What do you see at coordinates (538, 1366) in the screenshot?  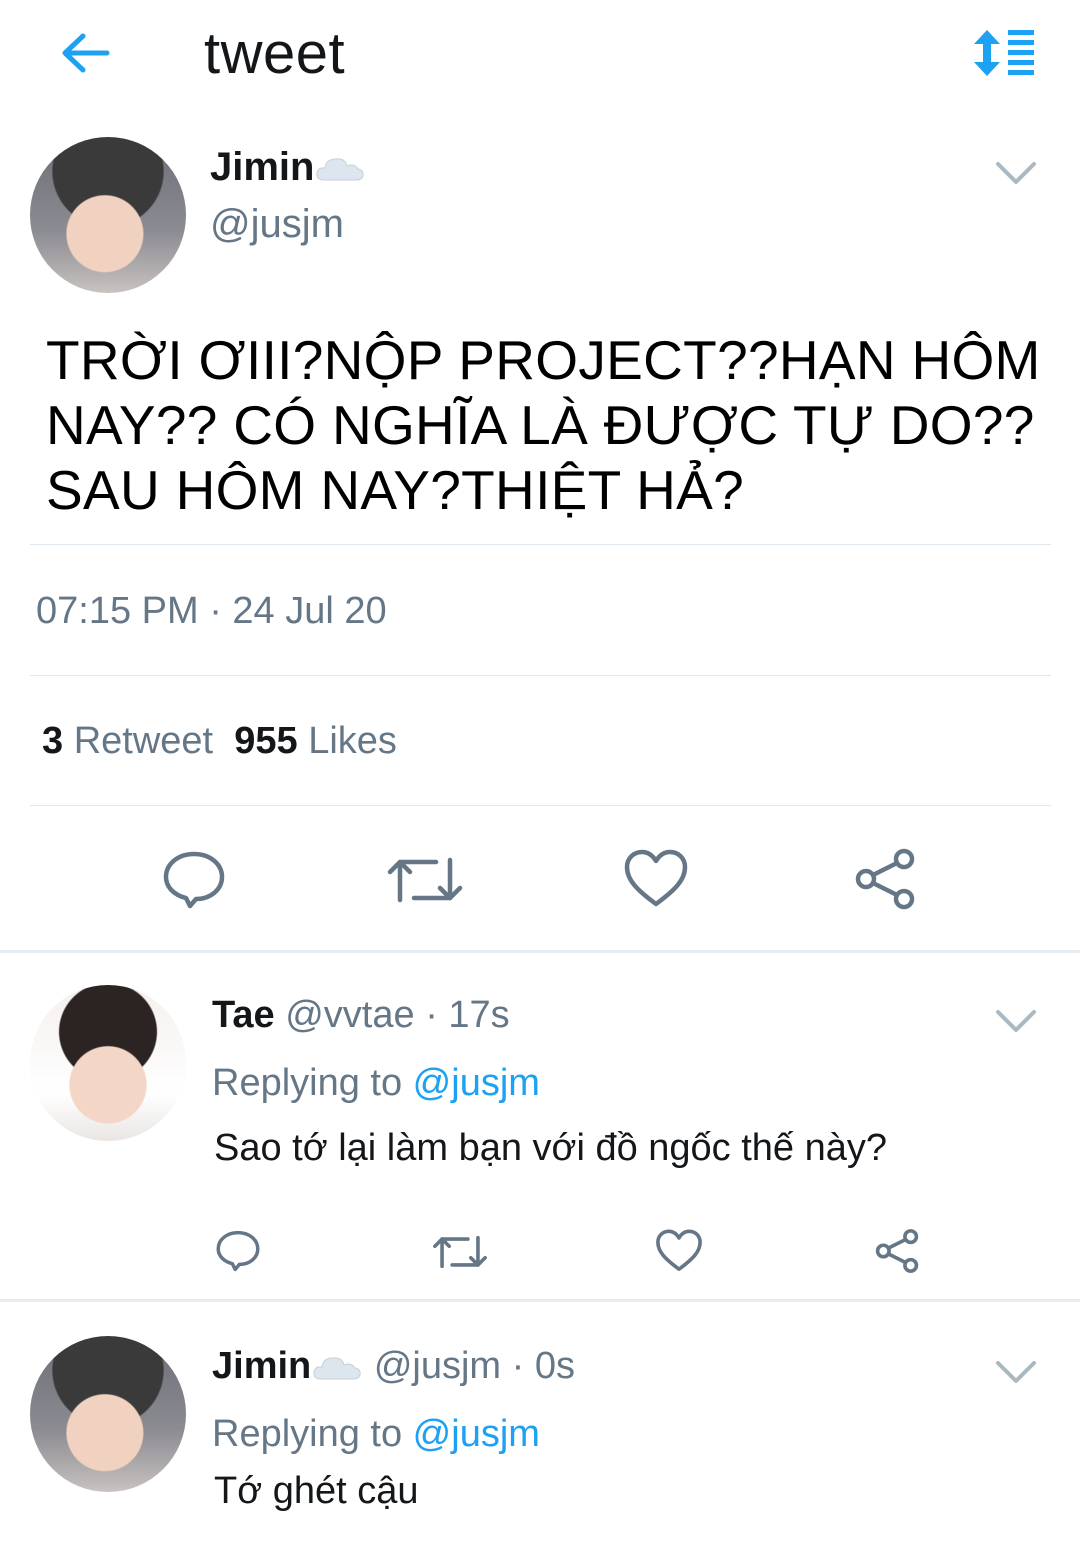 I see `reply-time: · 0s` at bounding box center [538, 1366].